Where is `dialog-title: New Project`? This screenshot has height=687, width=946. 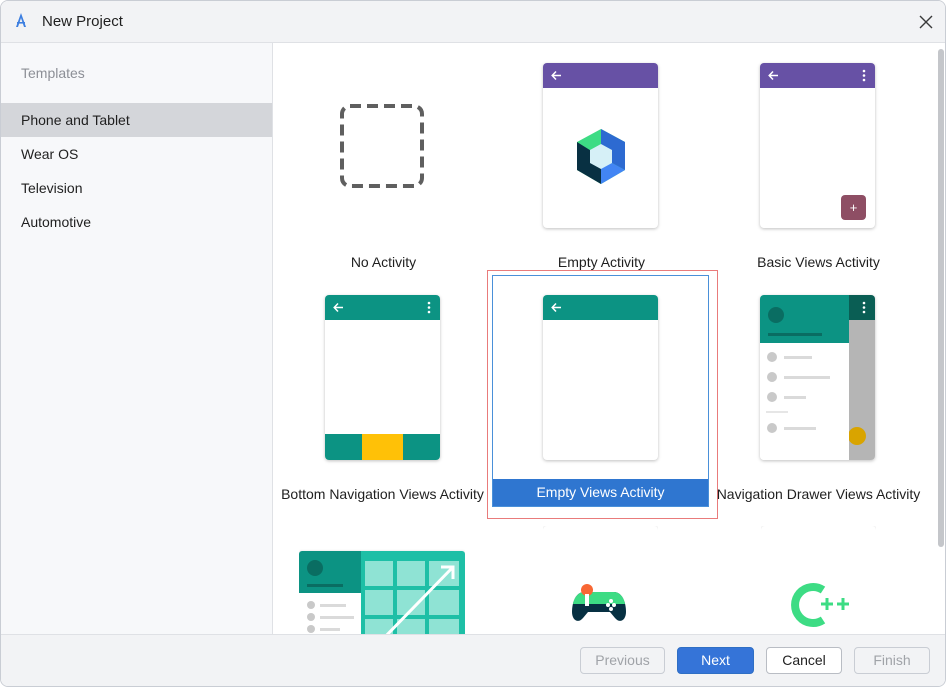 dialog-title: New Project is located at coordinates (82, 21).